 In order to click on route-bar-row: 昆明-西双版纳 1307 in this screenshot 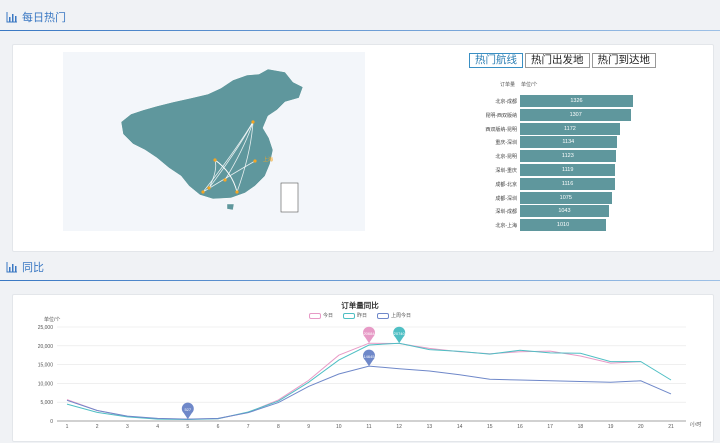, I will do `click(570, 115)`.